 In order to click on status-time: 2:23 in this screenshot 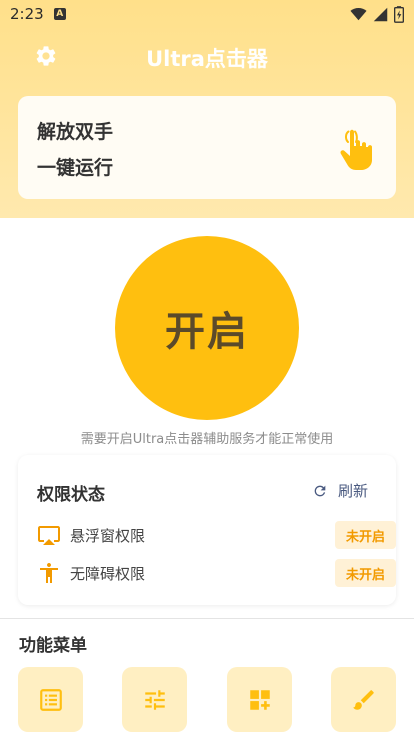, I will do `click(27, 14)`.